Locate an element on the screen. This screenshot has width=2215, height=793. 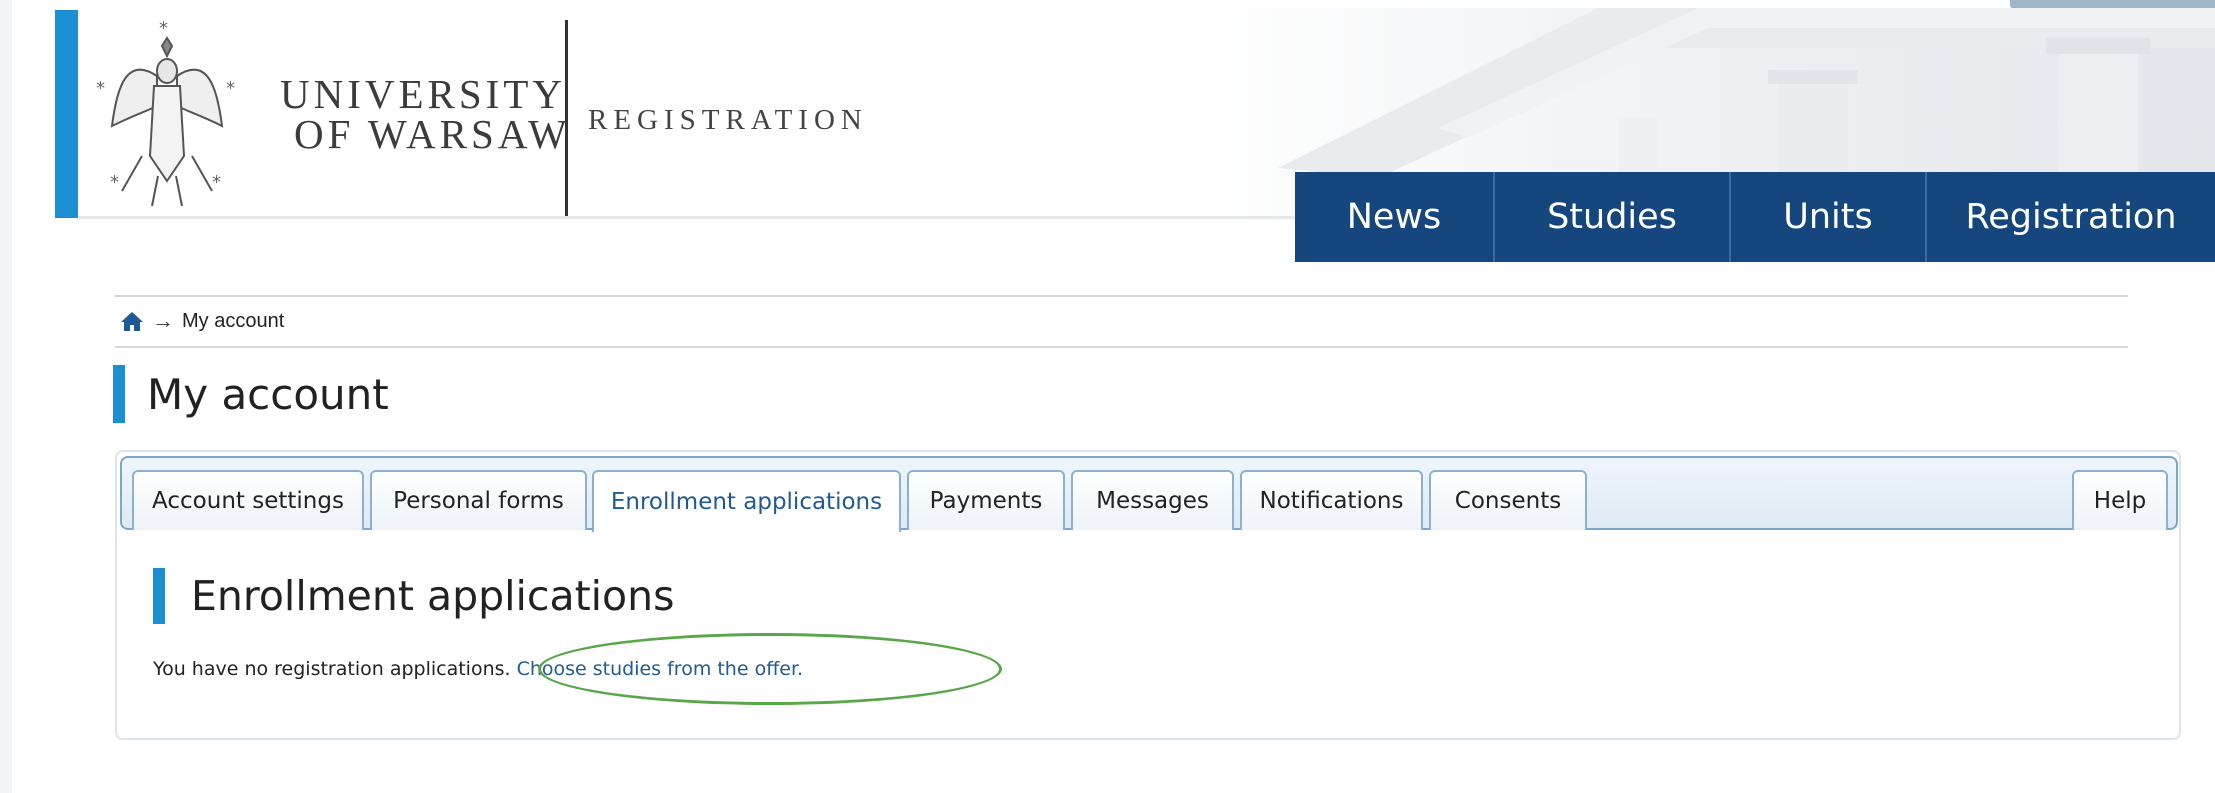
breadcrumb-current: My account is located at coordinates (233, 321).